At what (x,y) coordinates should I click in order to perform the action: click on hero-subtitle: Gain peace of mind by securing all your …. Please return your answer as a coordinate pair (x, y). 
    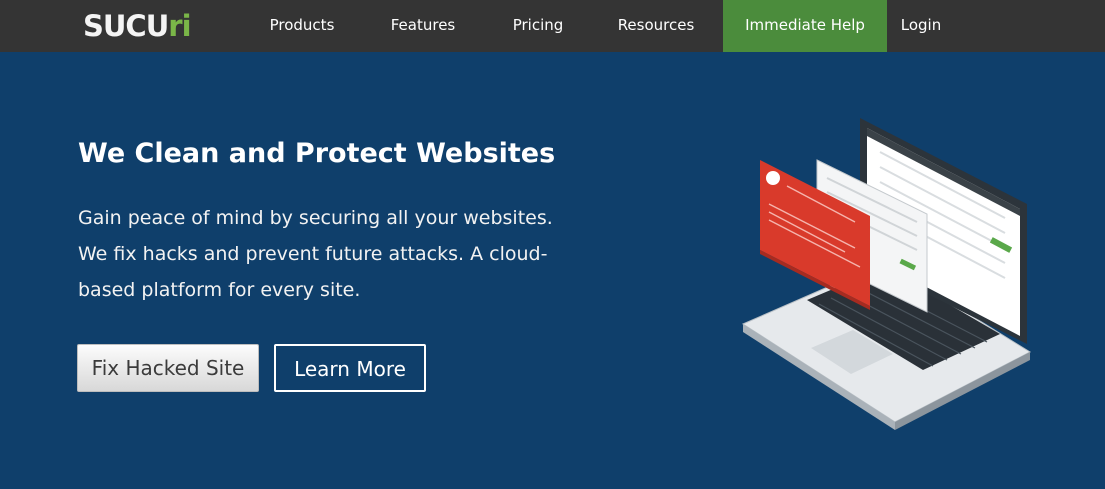
    Looking at the image, I should click on (318, 254).